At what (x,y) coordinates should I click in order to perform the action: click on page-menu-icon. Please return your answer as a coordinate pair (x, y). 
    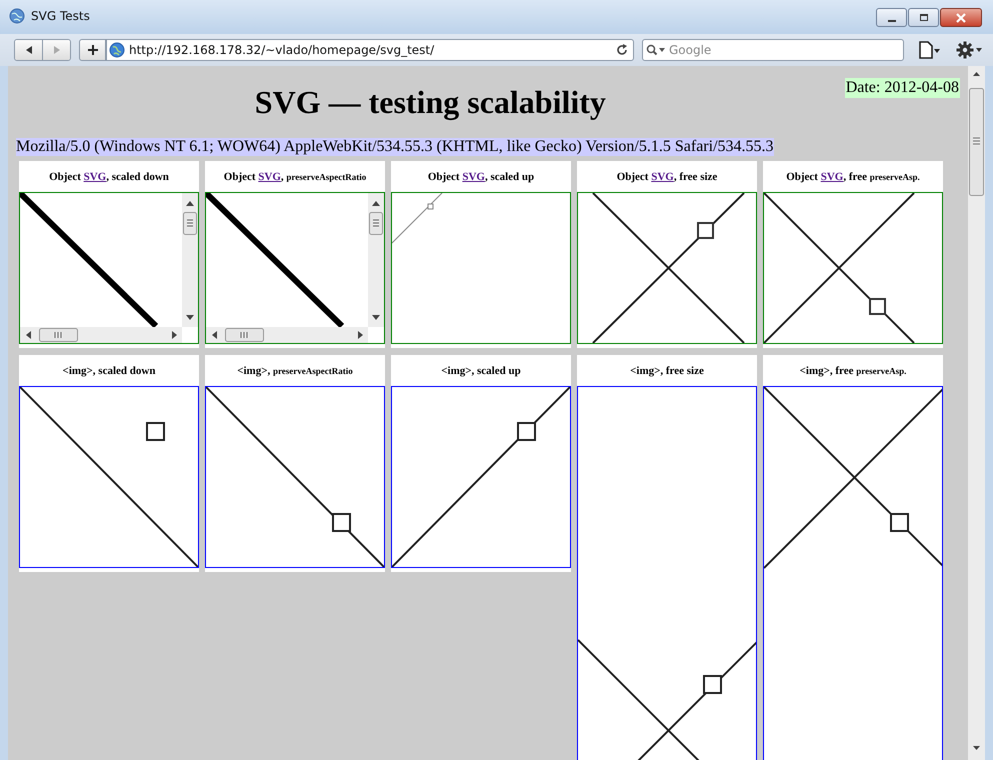
    Looking at the image, I should click on (930, 50).